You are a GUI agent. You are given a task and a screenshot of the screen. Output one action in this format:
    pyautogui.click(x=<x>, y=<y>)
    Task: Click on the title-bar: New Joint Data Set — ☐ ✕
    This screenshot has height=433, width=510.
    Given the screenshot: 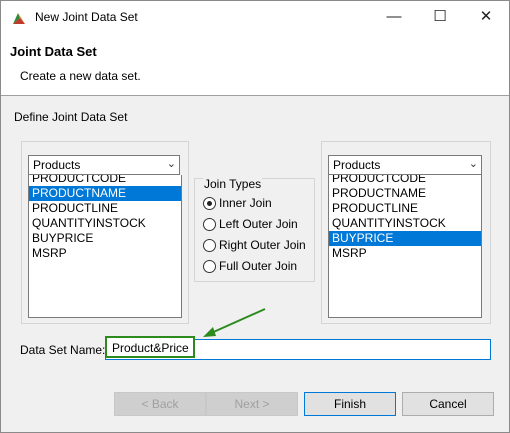 What is the action you would take?
    pyautogui.click(x=255, y=17)
    